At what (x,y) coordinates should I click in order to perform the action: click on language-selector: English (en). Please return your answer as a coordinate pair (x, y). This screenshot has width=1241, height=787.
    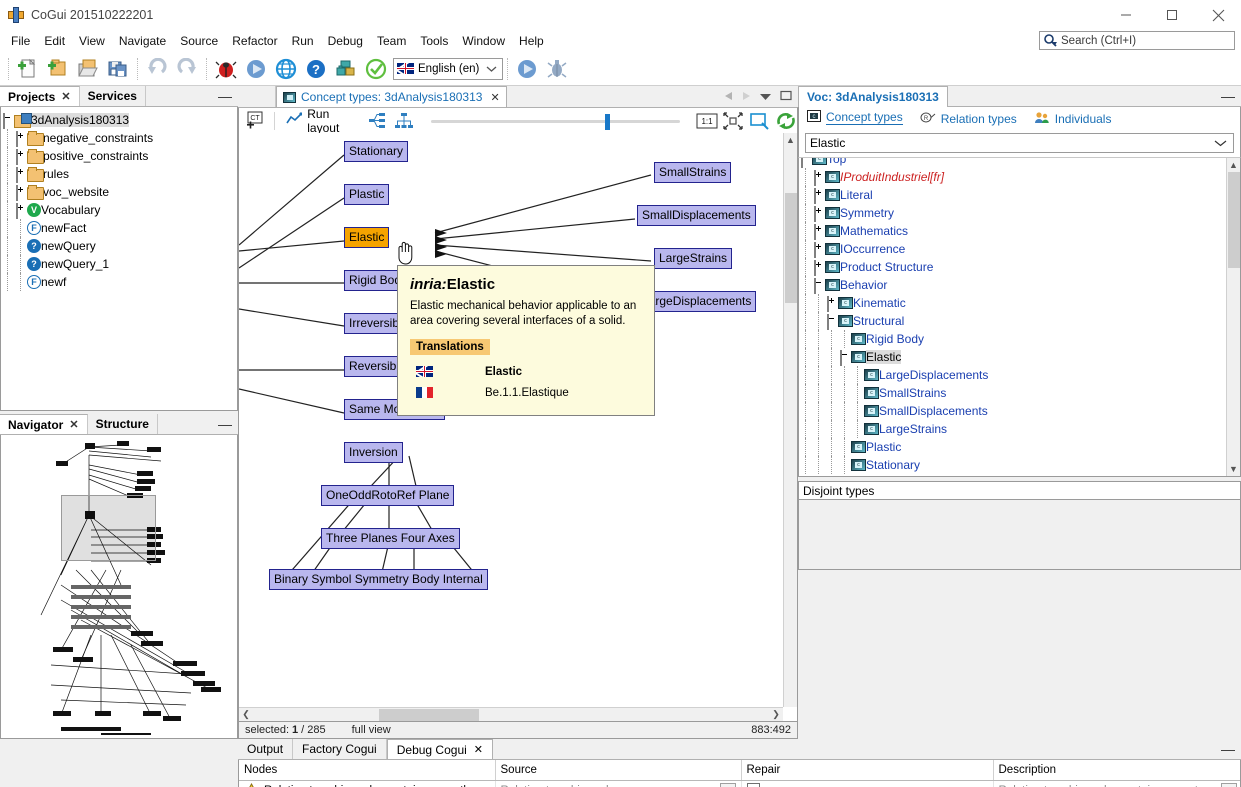
    Looking at the image, I should click on (448, 68).